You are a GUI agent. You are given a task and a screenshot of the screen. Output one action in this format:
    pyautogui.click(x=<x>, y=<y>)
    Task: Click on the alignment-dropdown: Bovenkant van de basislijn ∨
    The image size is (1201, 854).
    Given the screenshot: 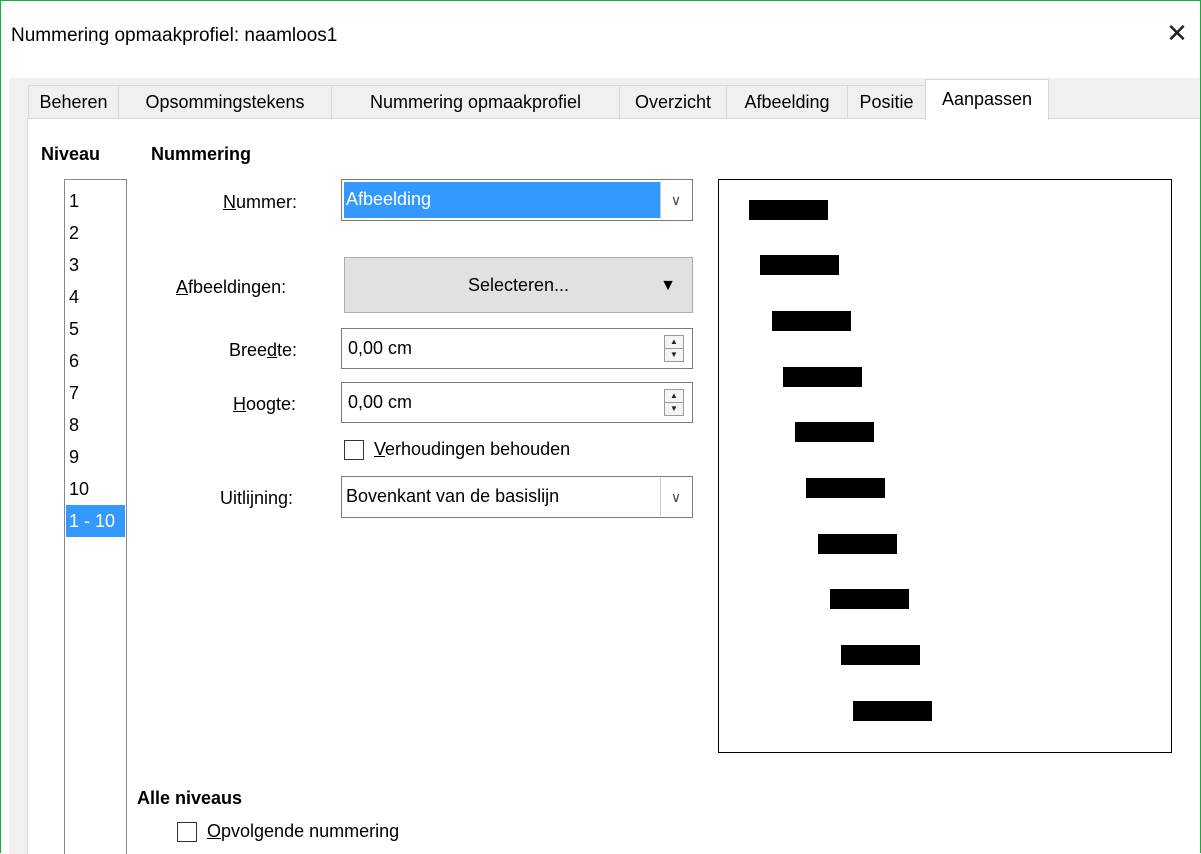 What is the action you would take?
    pyautogui.click(x=517, y=497)
    